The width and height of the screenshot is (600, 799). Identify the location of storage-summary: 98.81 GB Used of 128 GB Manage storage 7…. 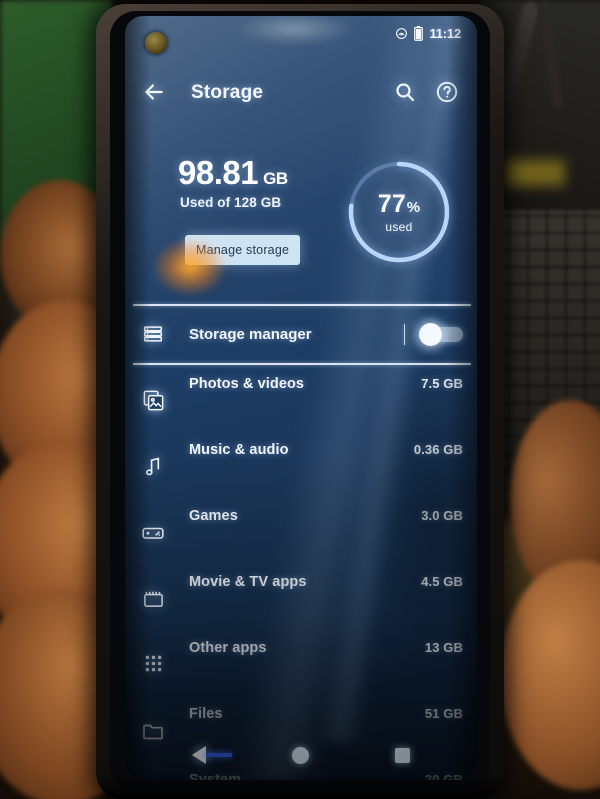
(301, 213).